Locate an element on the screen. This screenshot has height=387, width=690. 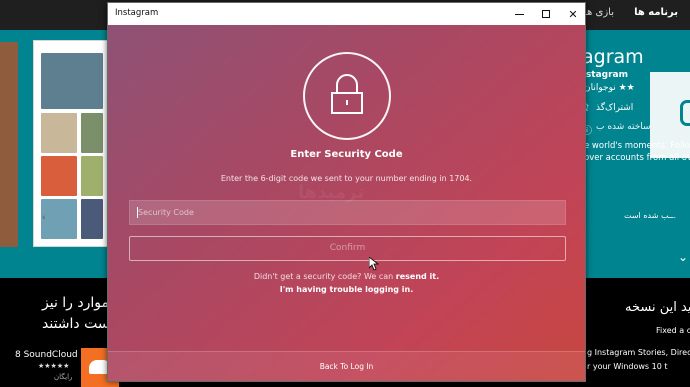
window-footer: Back To Log In is located at coordinates (346, 366).